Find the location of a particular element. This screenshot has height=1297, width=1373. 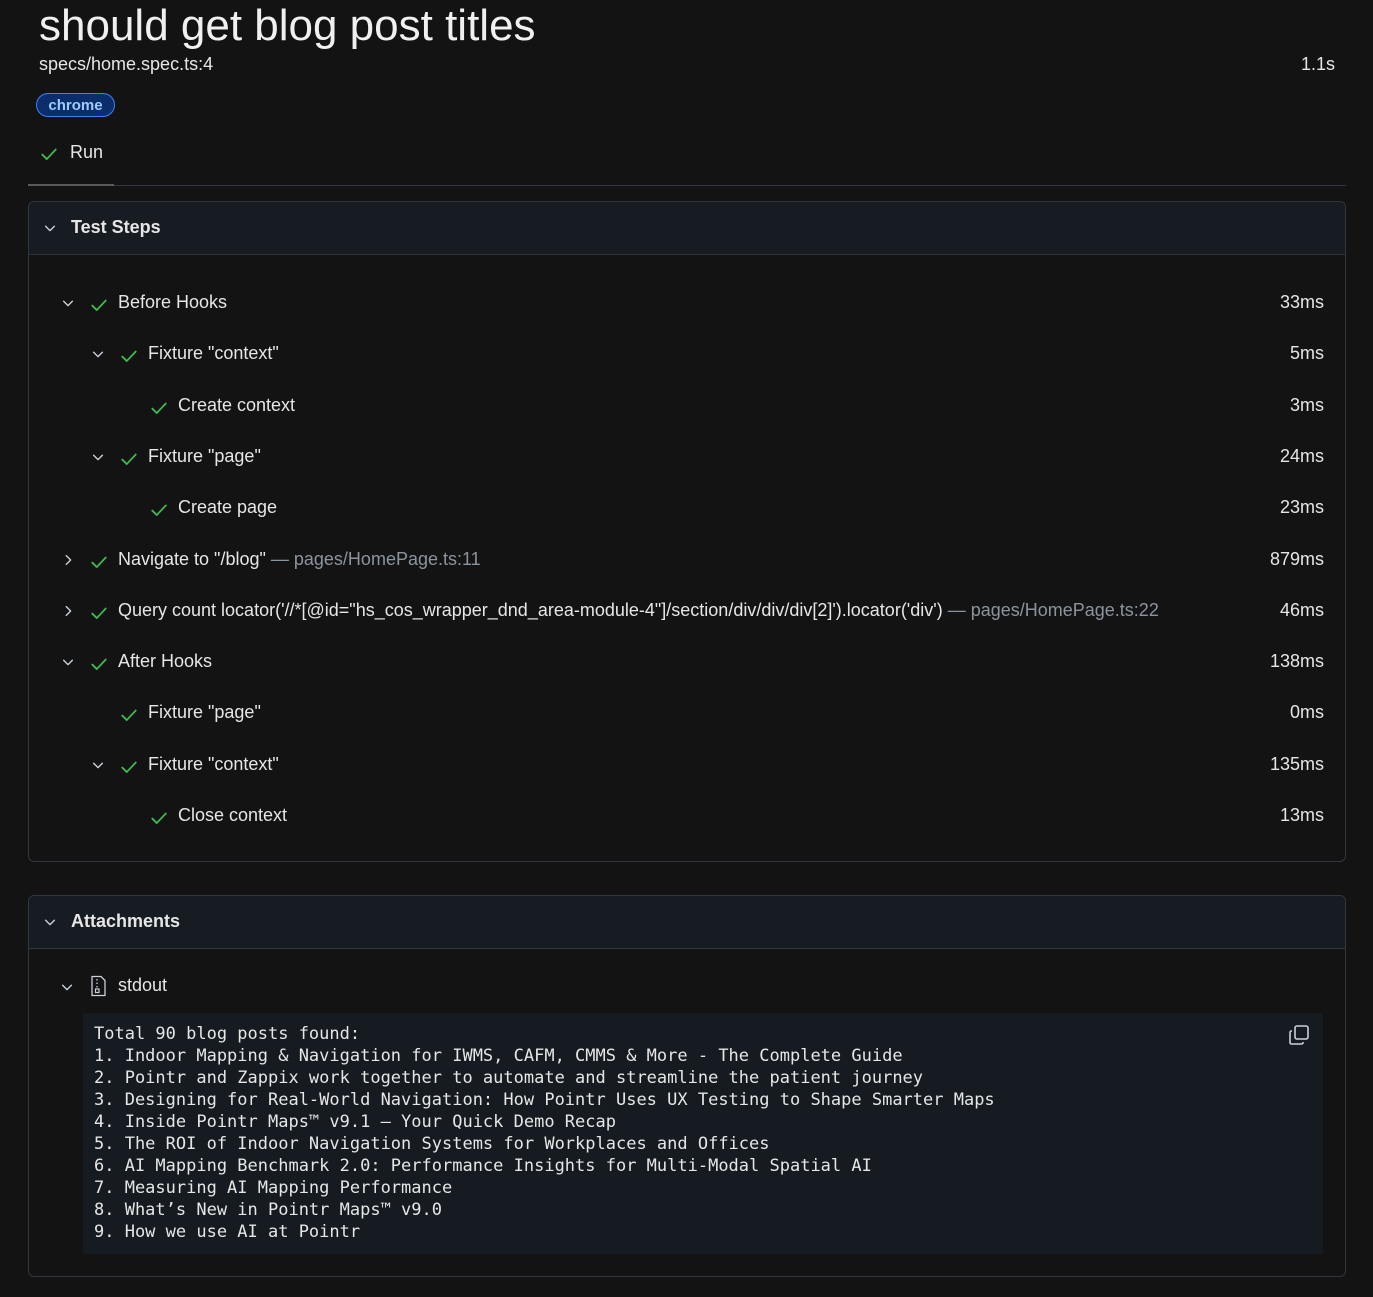

step-title-text: Create page is located at coordinates (228, 507).